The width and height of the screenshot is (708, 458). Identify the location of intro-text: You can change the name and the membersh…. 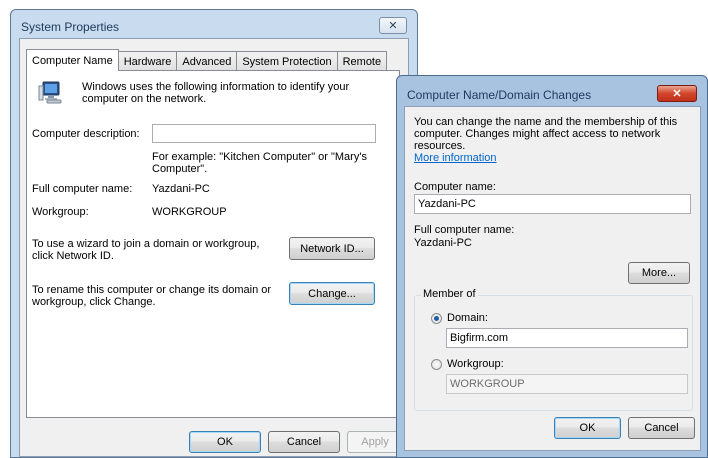
(556, 140).